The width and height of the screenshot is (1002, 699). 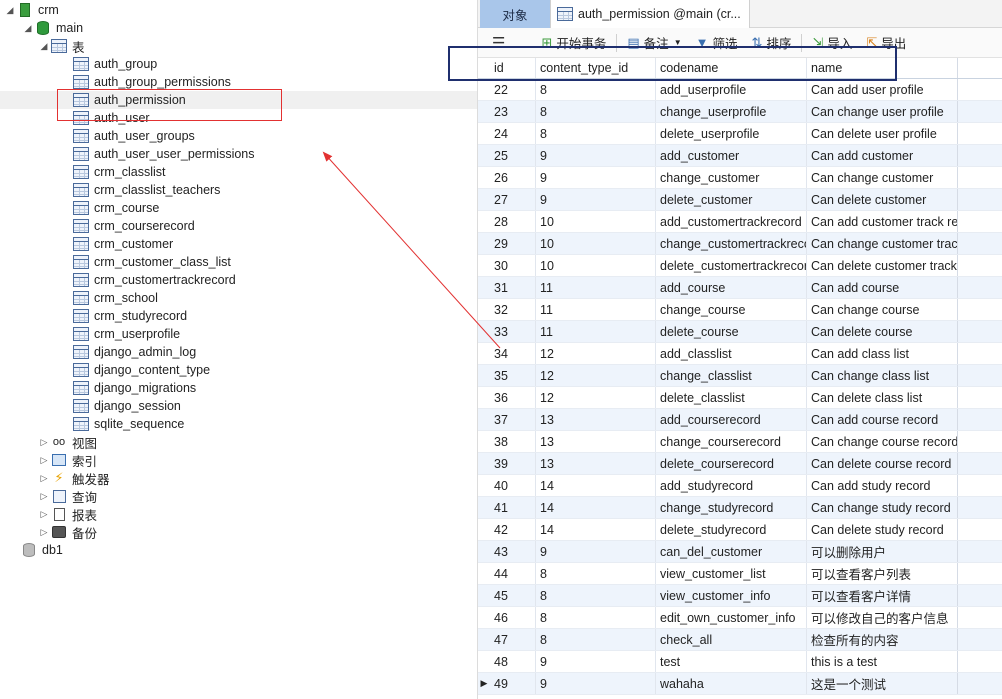 I want to click on table-row: 26 9 change_customer Can change customer, so click(x=740, y=178).